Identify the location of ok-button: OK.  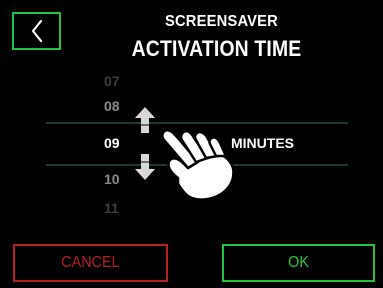
(298, 263).